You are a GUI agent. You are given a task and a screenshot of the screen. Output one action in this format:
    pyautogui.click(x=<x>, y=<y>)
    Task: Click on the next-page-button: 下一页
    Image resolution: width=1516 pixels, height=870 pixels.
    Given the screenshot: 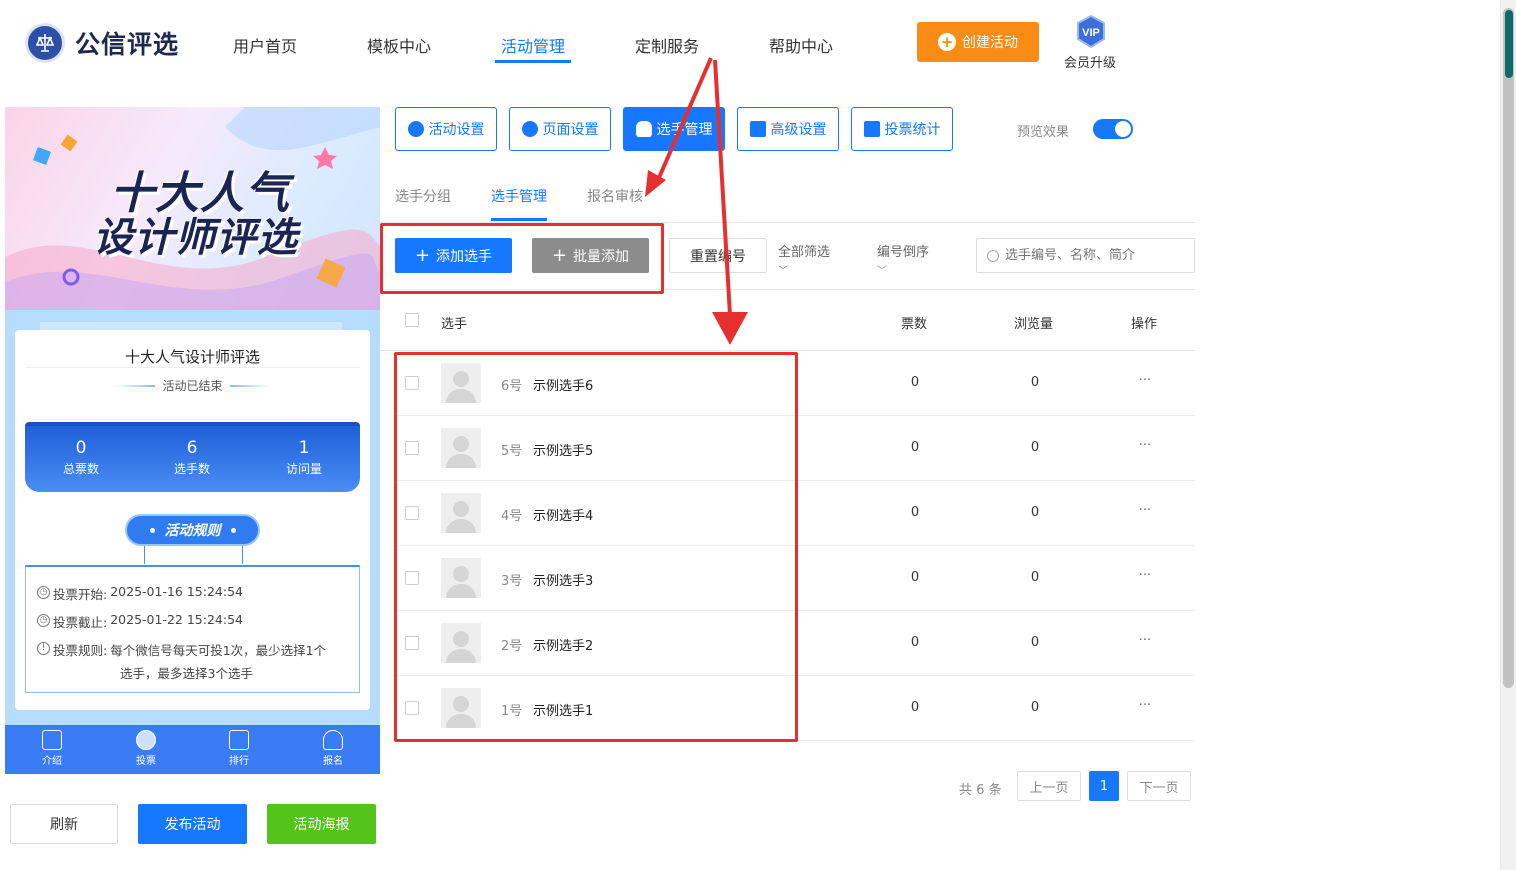 What is the action you would take?
    pyautogui.click(x=1159, y=786)
    